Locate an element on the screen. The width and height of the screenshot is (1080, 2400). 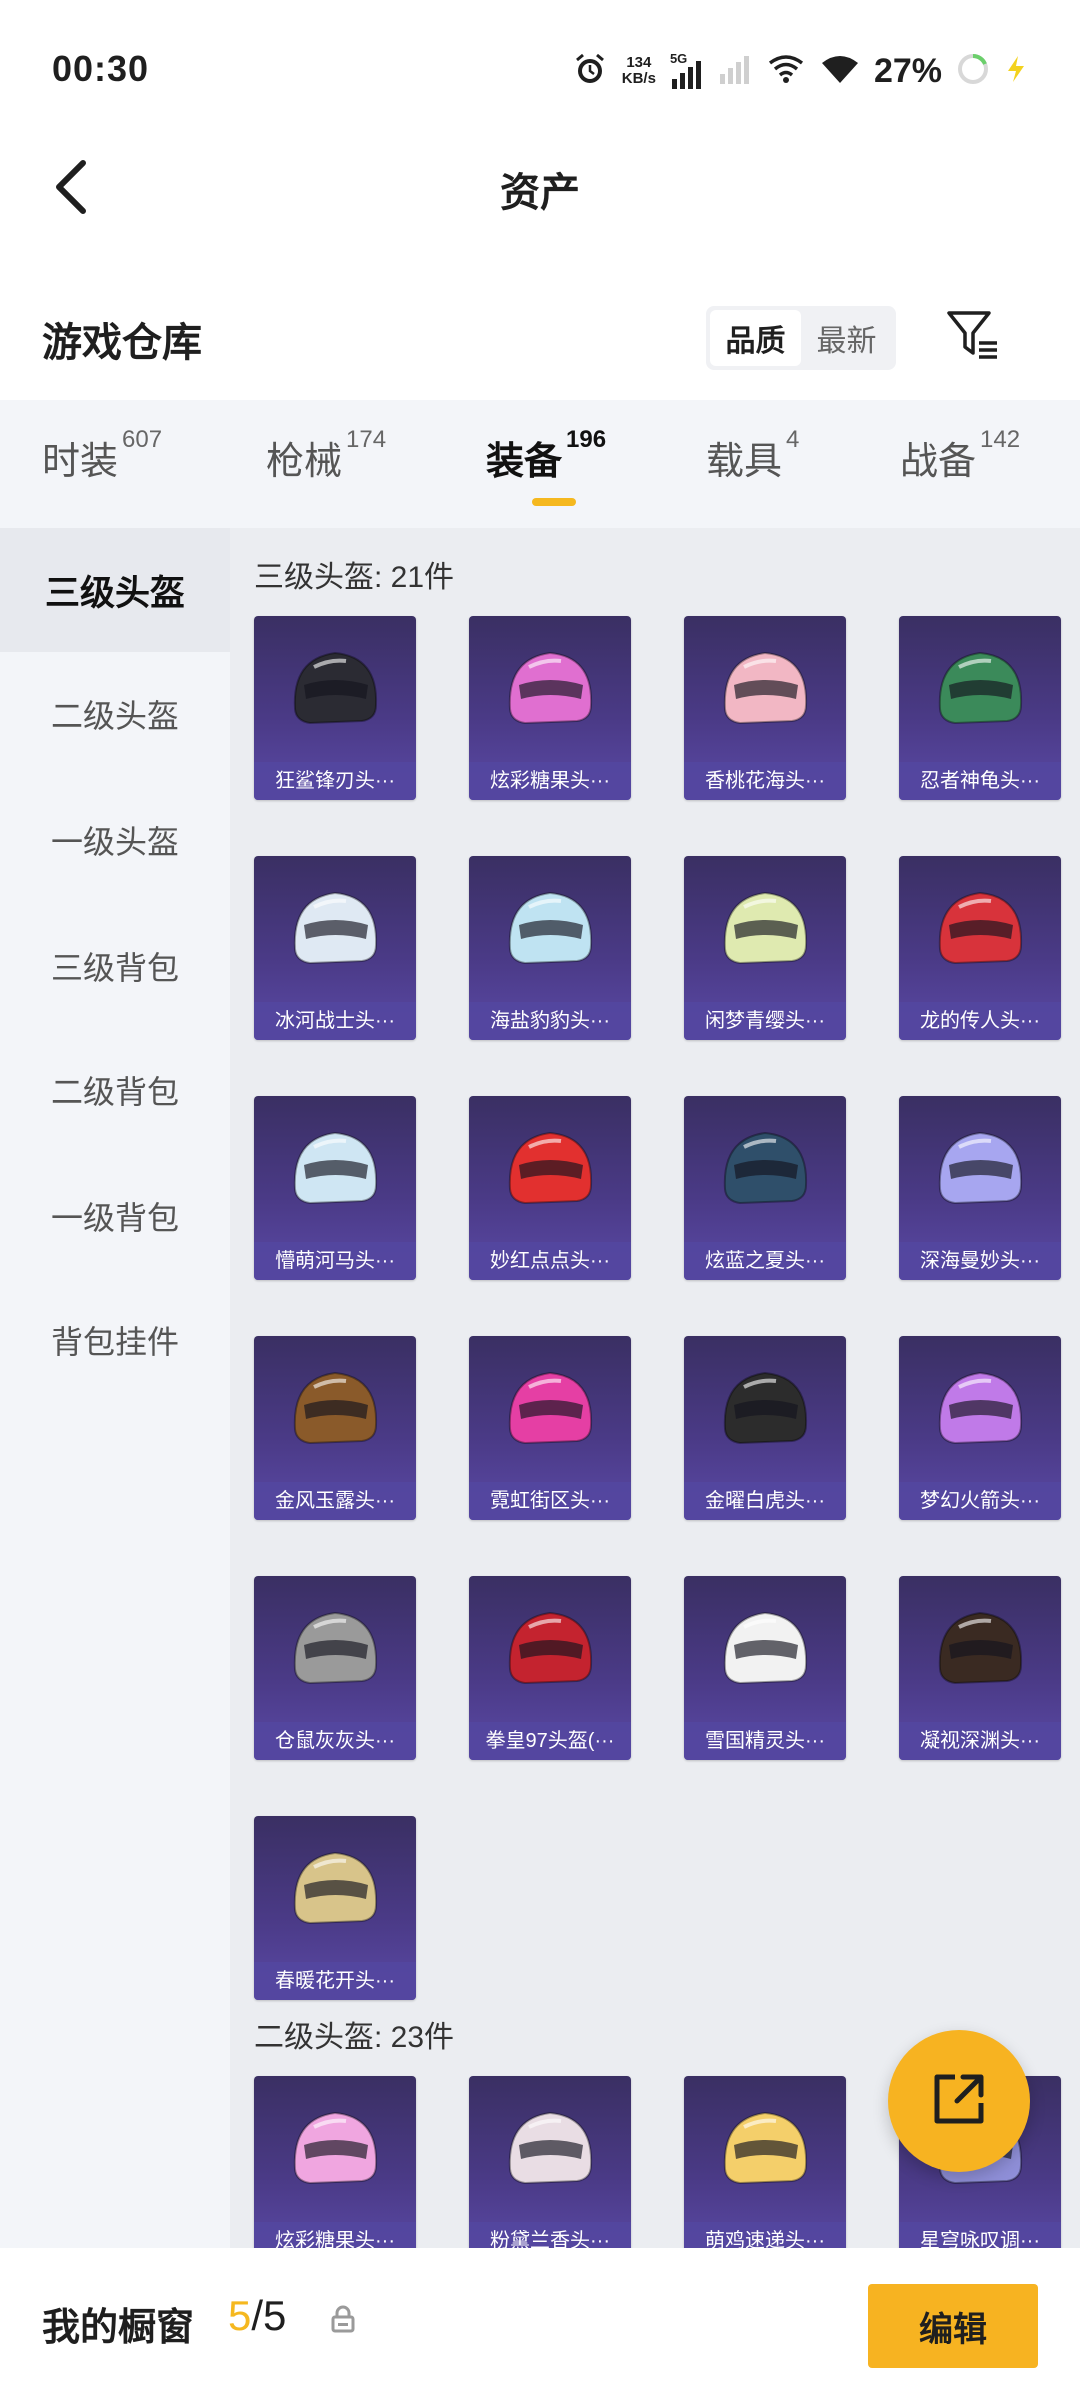
sort-newest-button: 最新 is located at coordinates (846, 338).